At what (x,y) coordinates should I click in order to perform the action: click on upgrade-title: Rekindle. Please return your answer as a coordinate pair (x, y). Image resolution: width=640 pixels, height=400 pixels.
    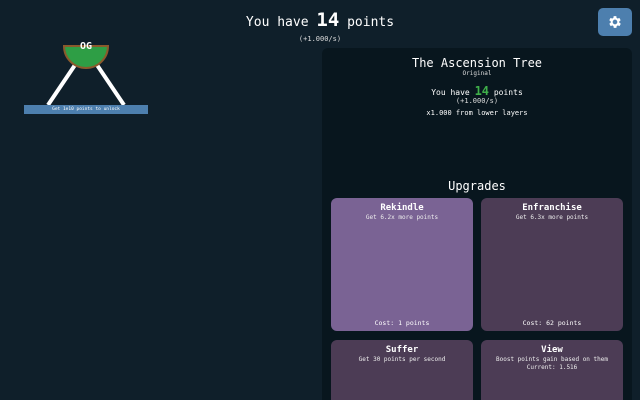
    Looking at the image, I should click on (402, 208).